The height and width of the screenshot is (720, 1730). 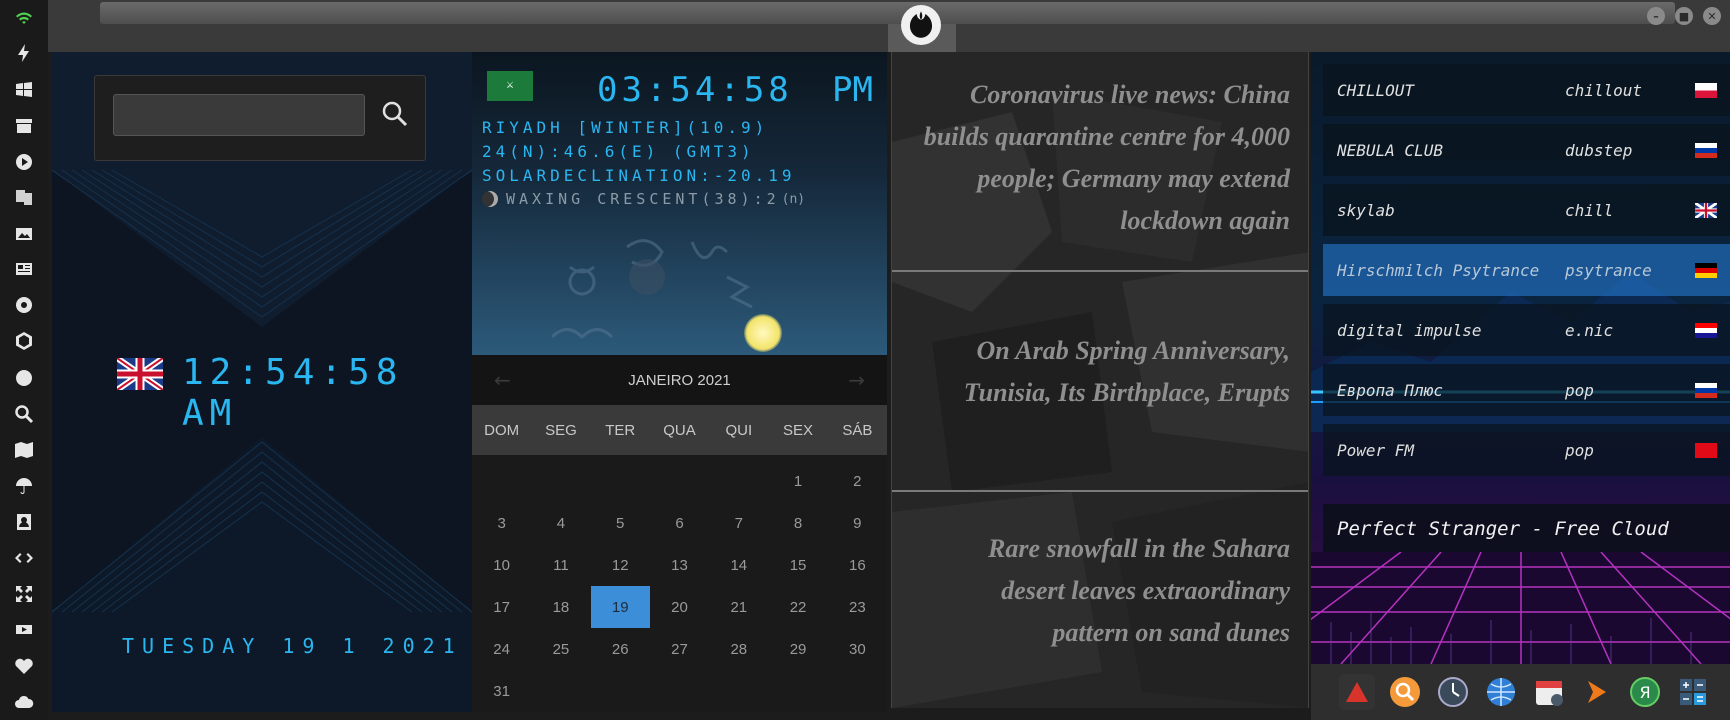 I want to click on calendar-day: 4, so click(x=560, y=523).